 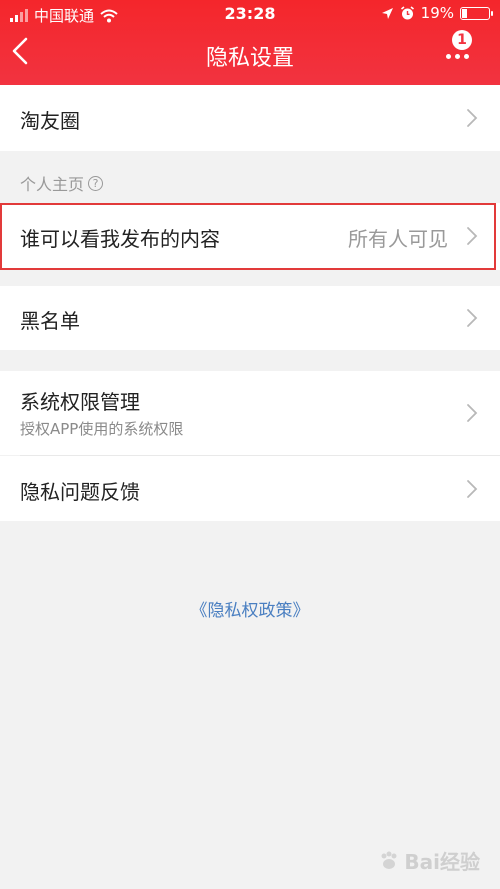 I want to click on location-arrow-icon, so click(x=387, y=13).